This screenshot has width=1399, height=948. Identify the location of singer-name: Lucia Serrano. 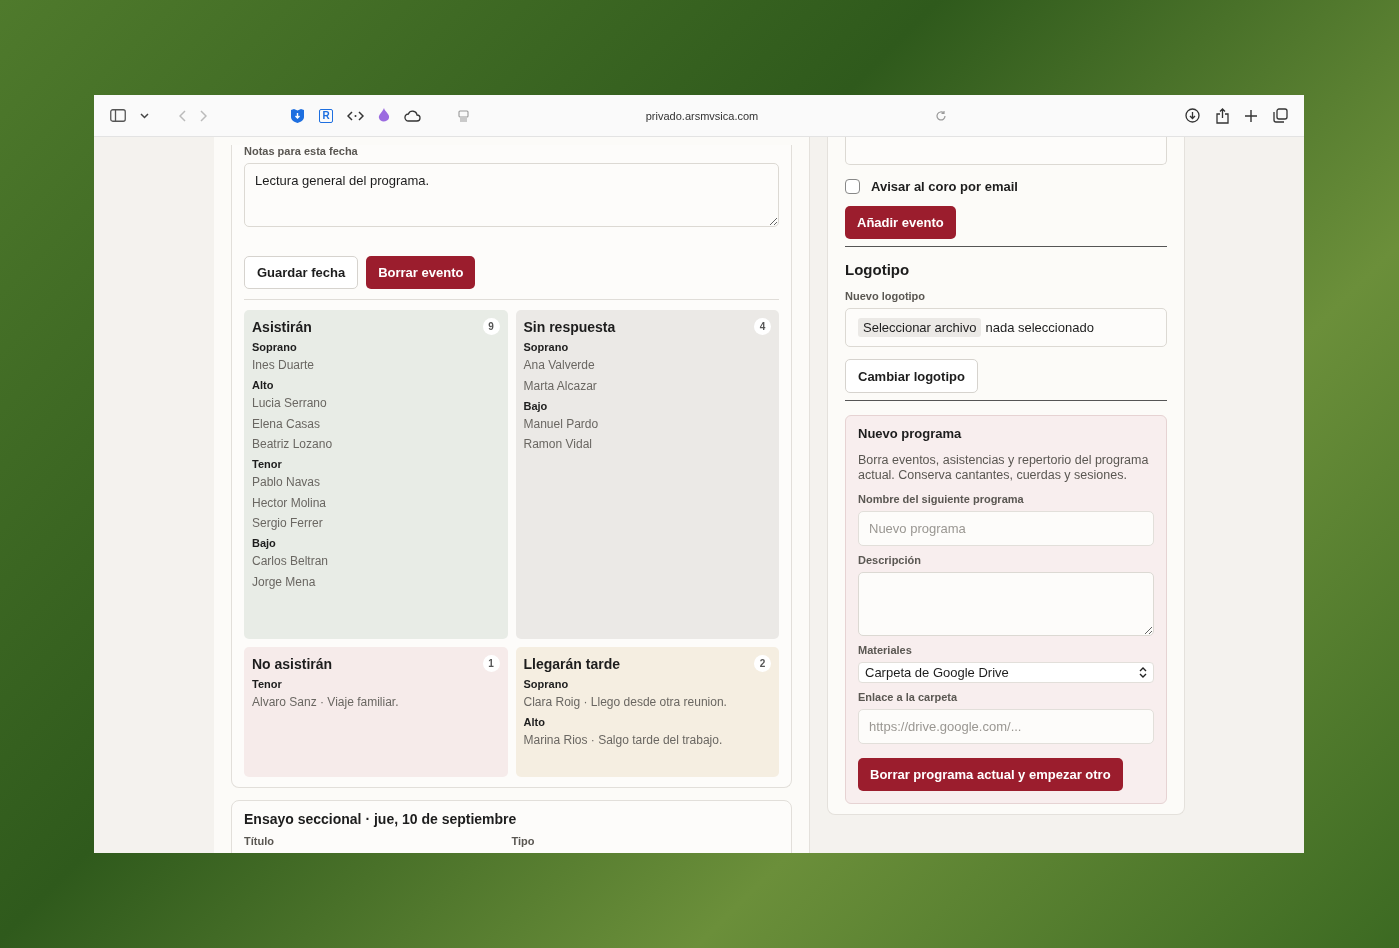
(290, 403).